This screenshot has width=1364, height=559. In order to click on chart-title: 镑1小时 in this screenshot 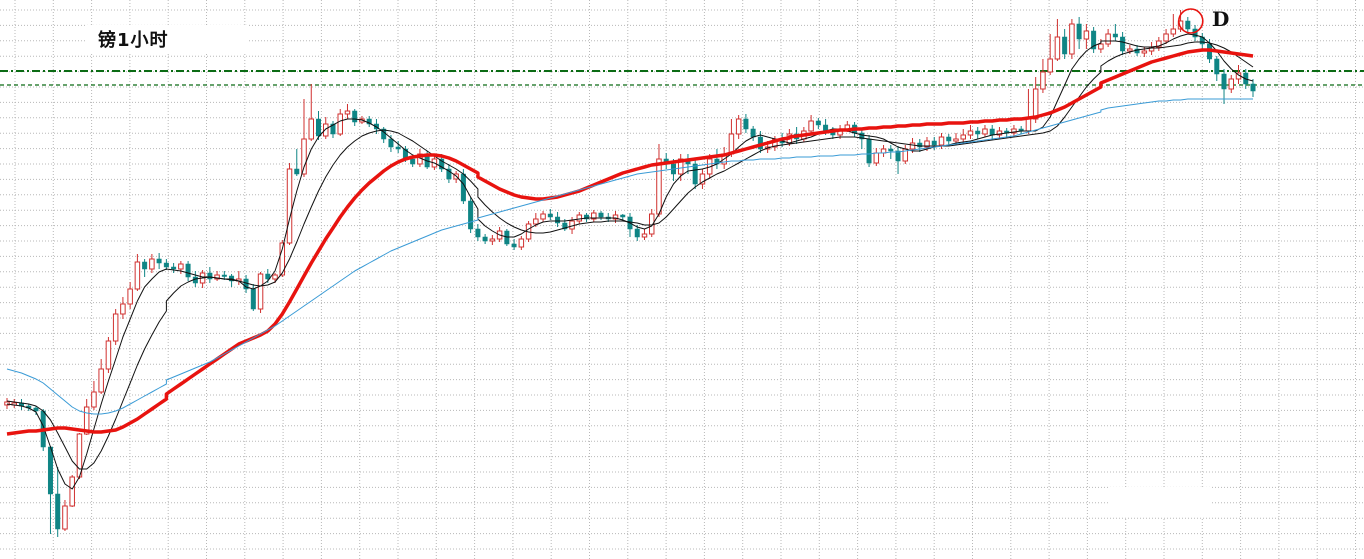, I will do `click(133, 40)`.